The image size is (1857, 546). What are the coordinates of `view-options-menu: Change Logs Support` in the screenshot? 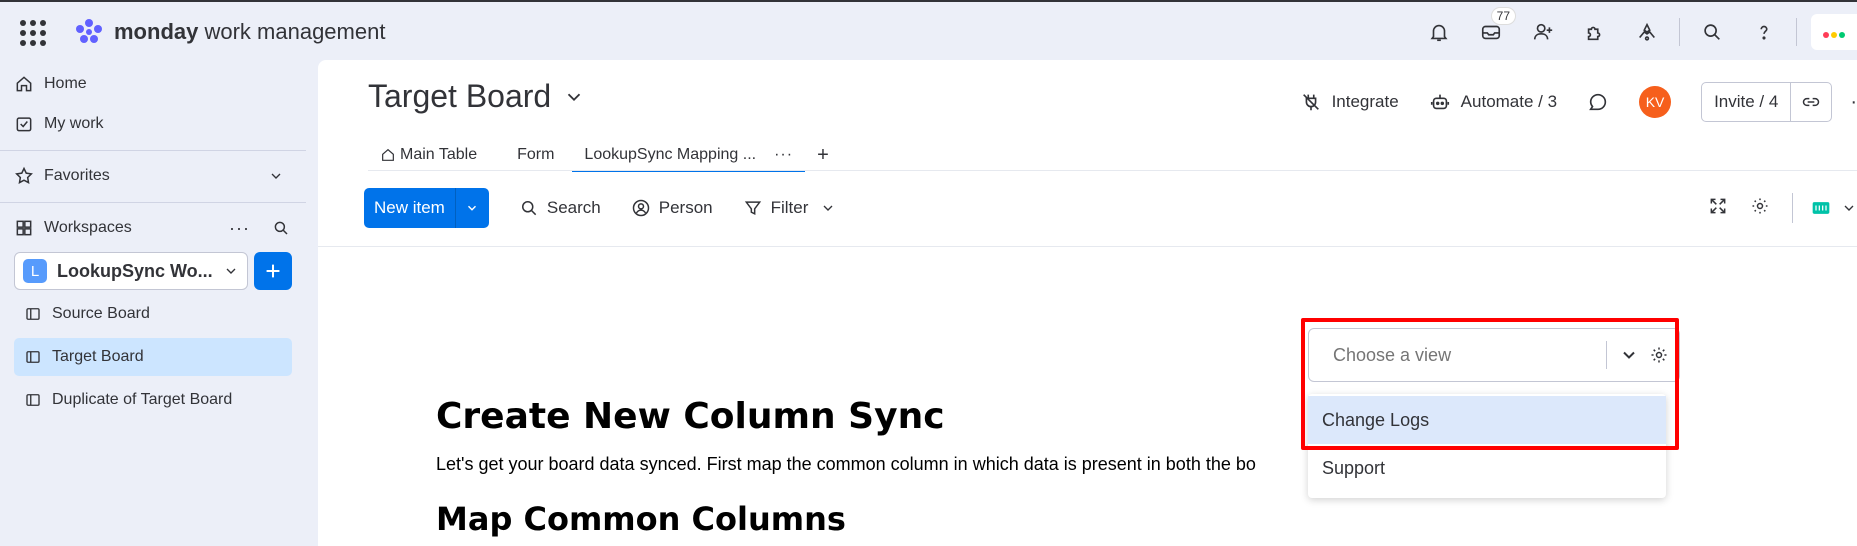 It's located at (1487, 446).